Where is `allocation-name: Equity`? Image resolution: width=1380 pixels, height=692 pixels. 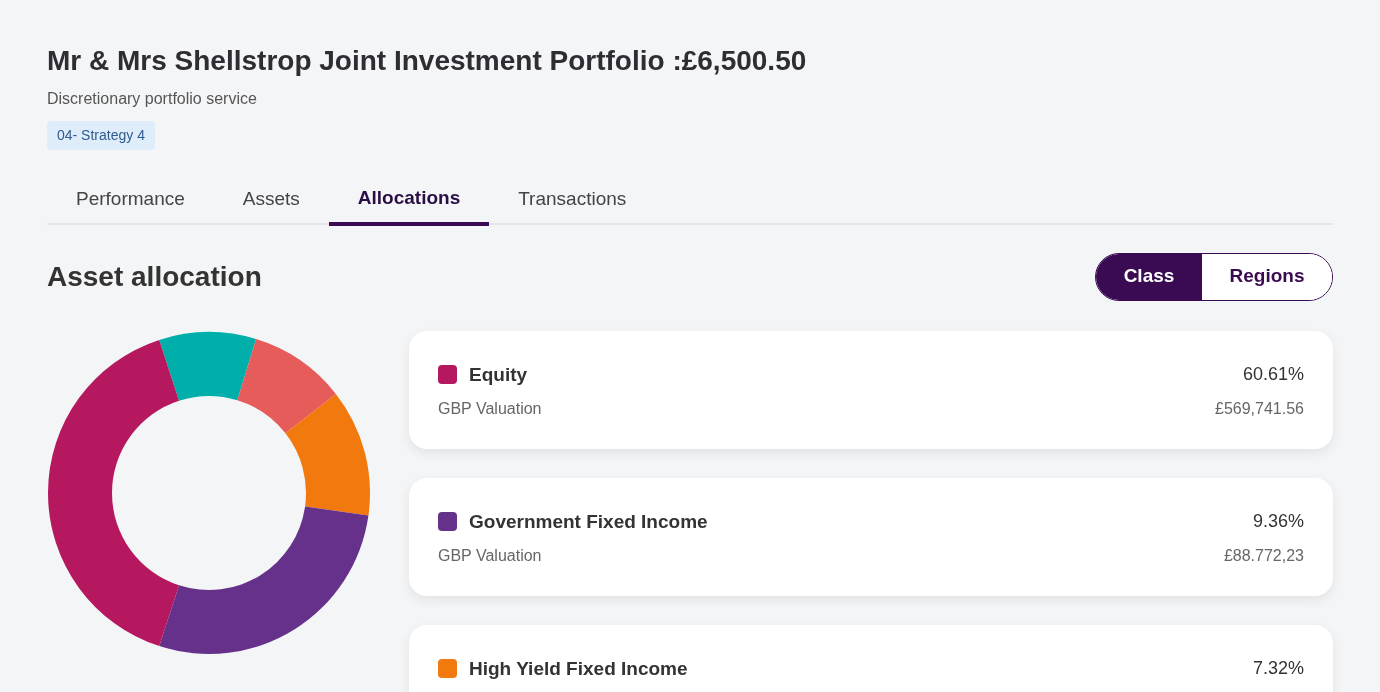
allocation-name: Equity is located at coordinates (498, 374).